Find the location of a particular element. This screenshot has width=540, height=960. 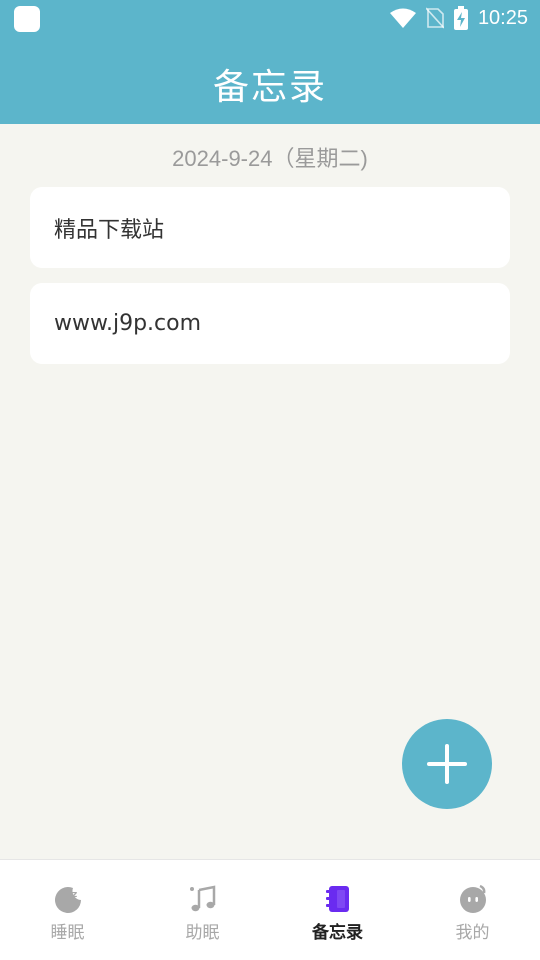

add-memo-button is located at coordinates (447, 764).